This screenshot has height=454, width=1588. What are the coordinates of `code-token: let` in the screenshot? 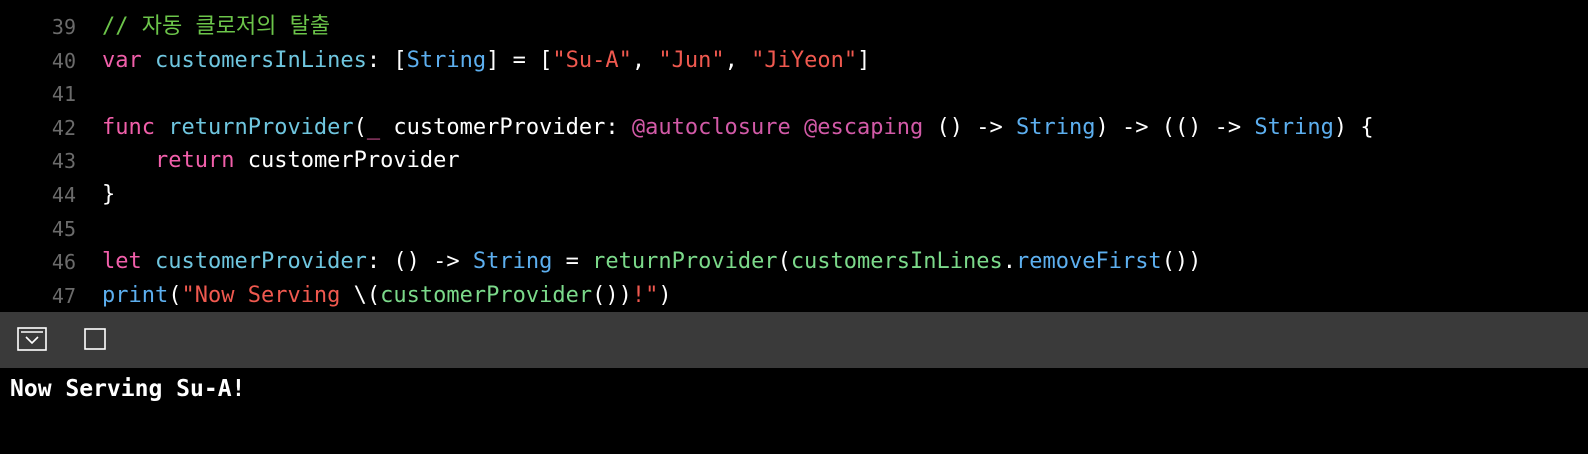 It's located at (122, 262).